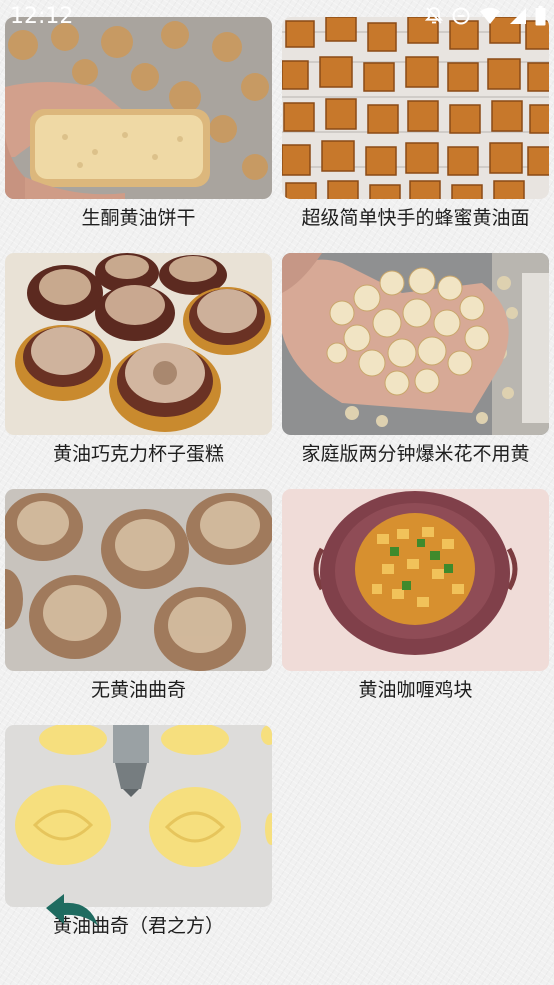 This screenshot has height=985, width=554. I want to click on recipe-card: 无黄油曲奇, so click(138, 598).